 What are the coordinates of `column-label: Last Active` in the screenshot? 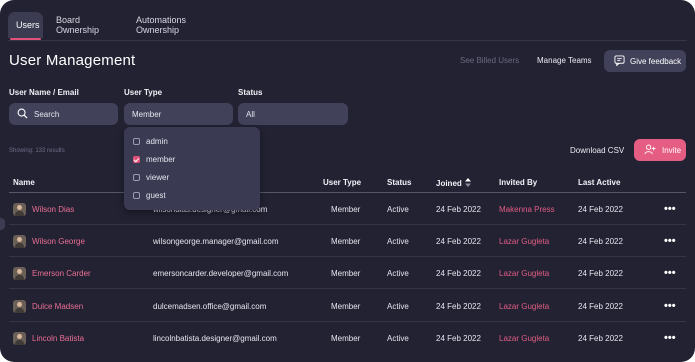 It's located at (599, 182).